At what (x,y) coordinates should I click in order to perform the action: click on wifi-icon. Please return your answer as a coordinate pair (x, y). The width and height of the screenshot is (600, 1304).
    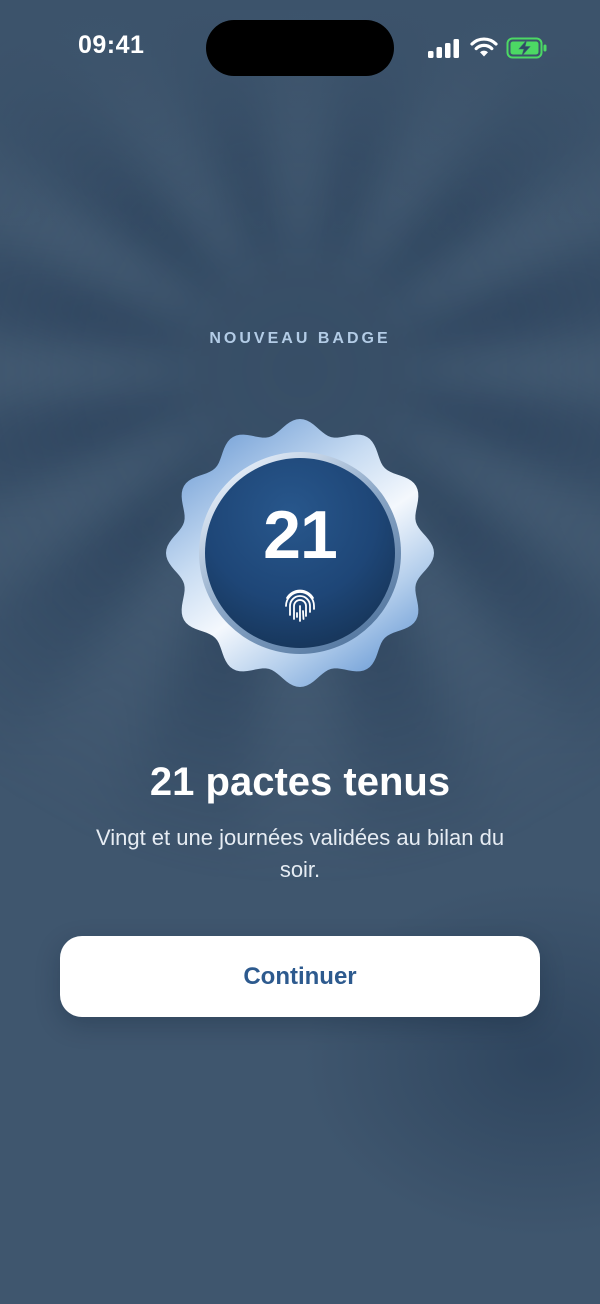
    Looking at the image, I should click on (484, 47).